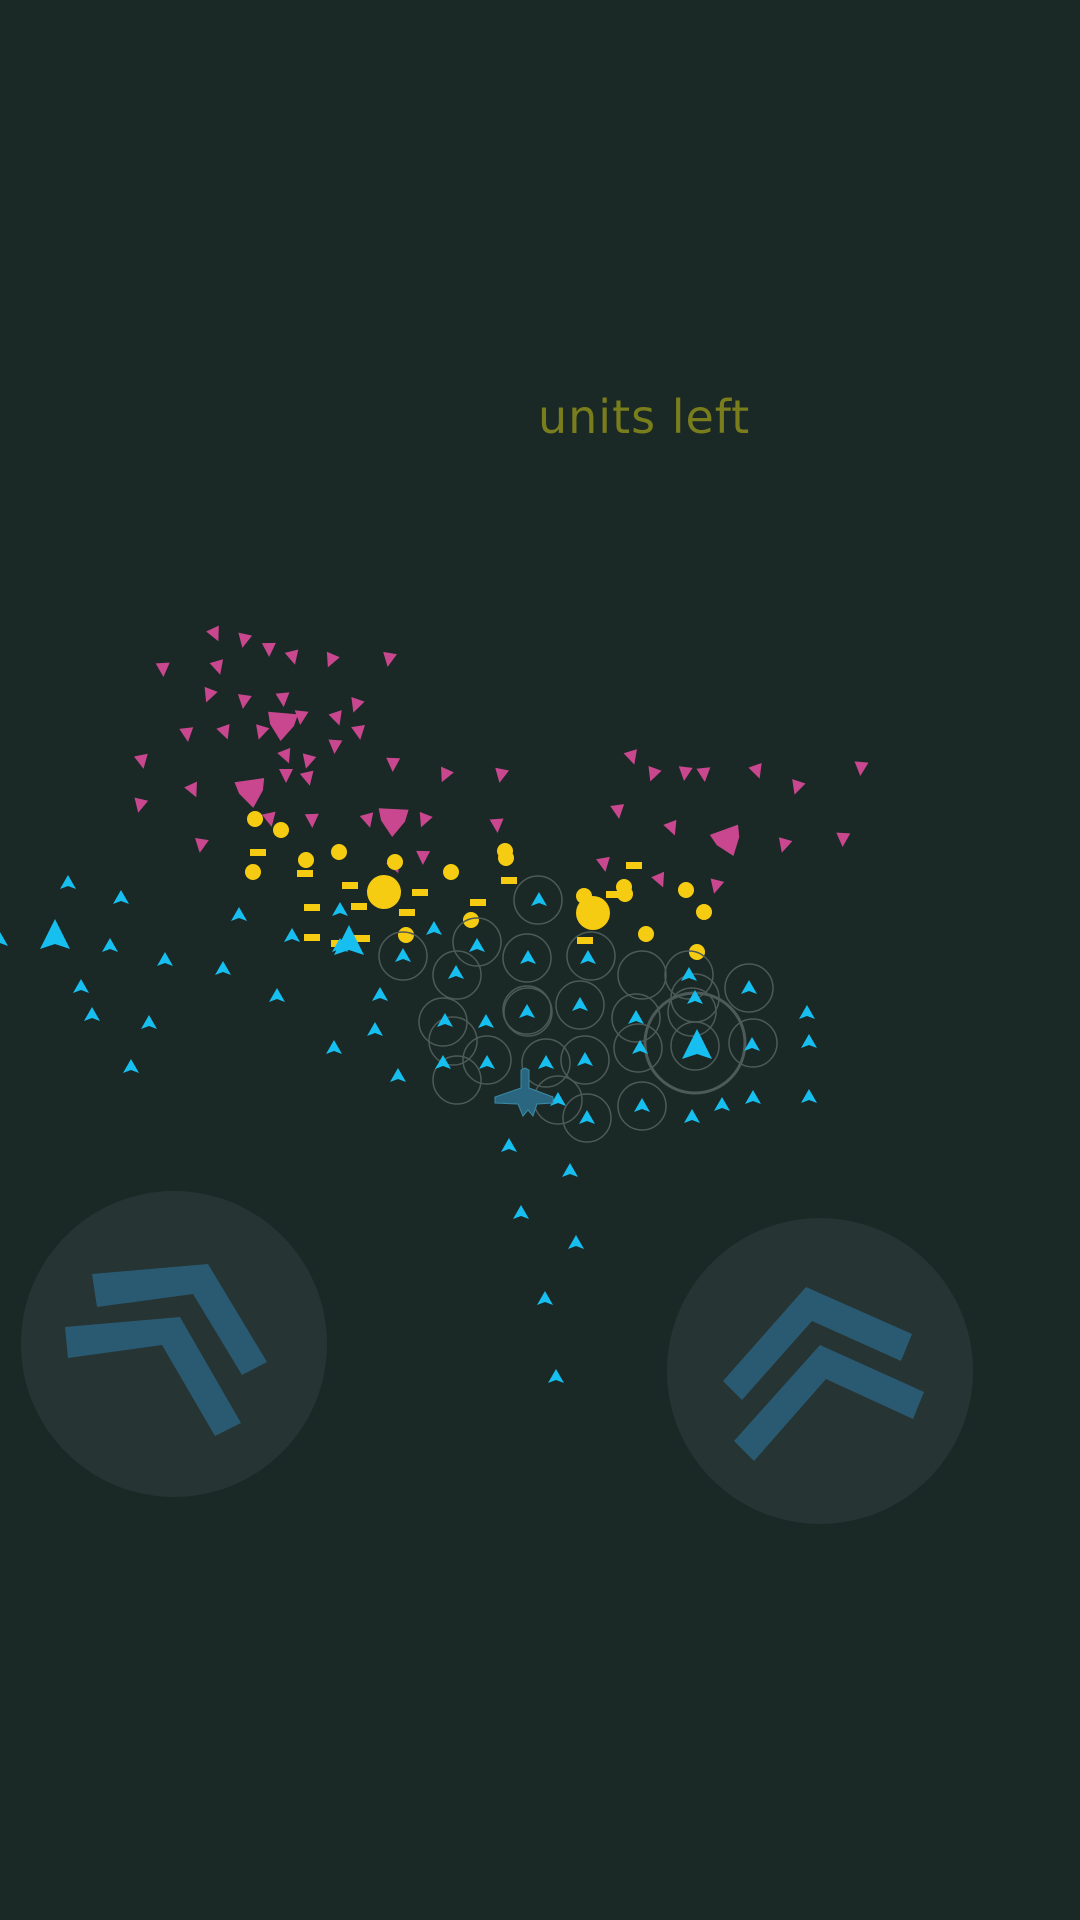  What do you see at coordinates (644, 417) in the screenshot?
I see `status-text: units left` at bounding box center [644, 417].